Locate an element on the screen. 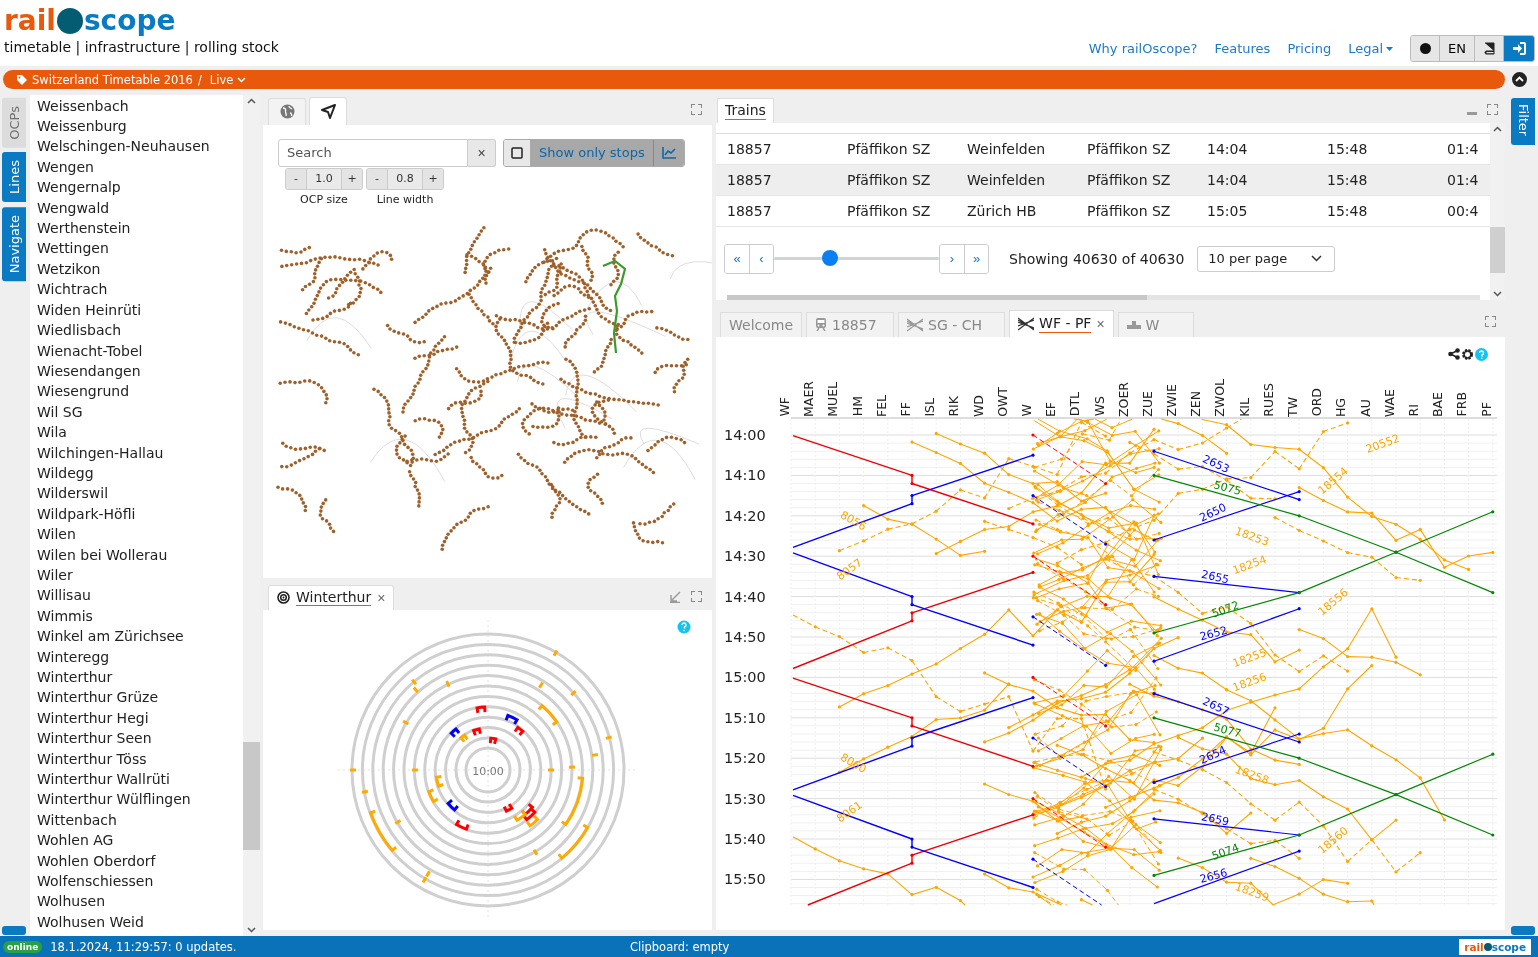  map-view-tab is located at coordinates (328, 110).